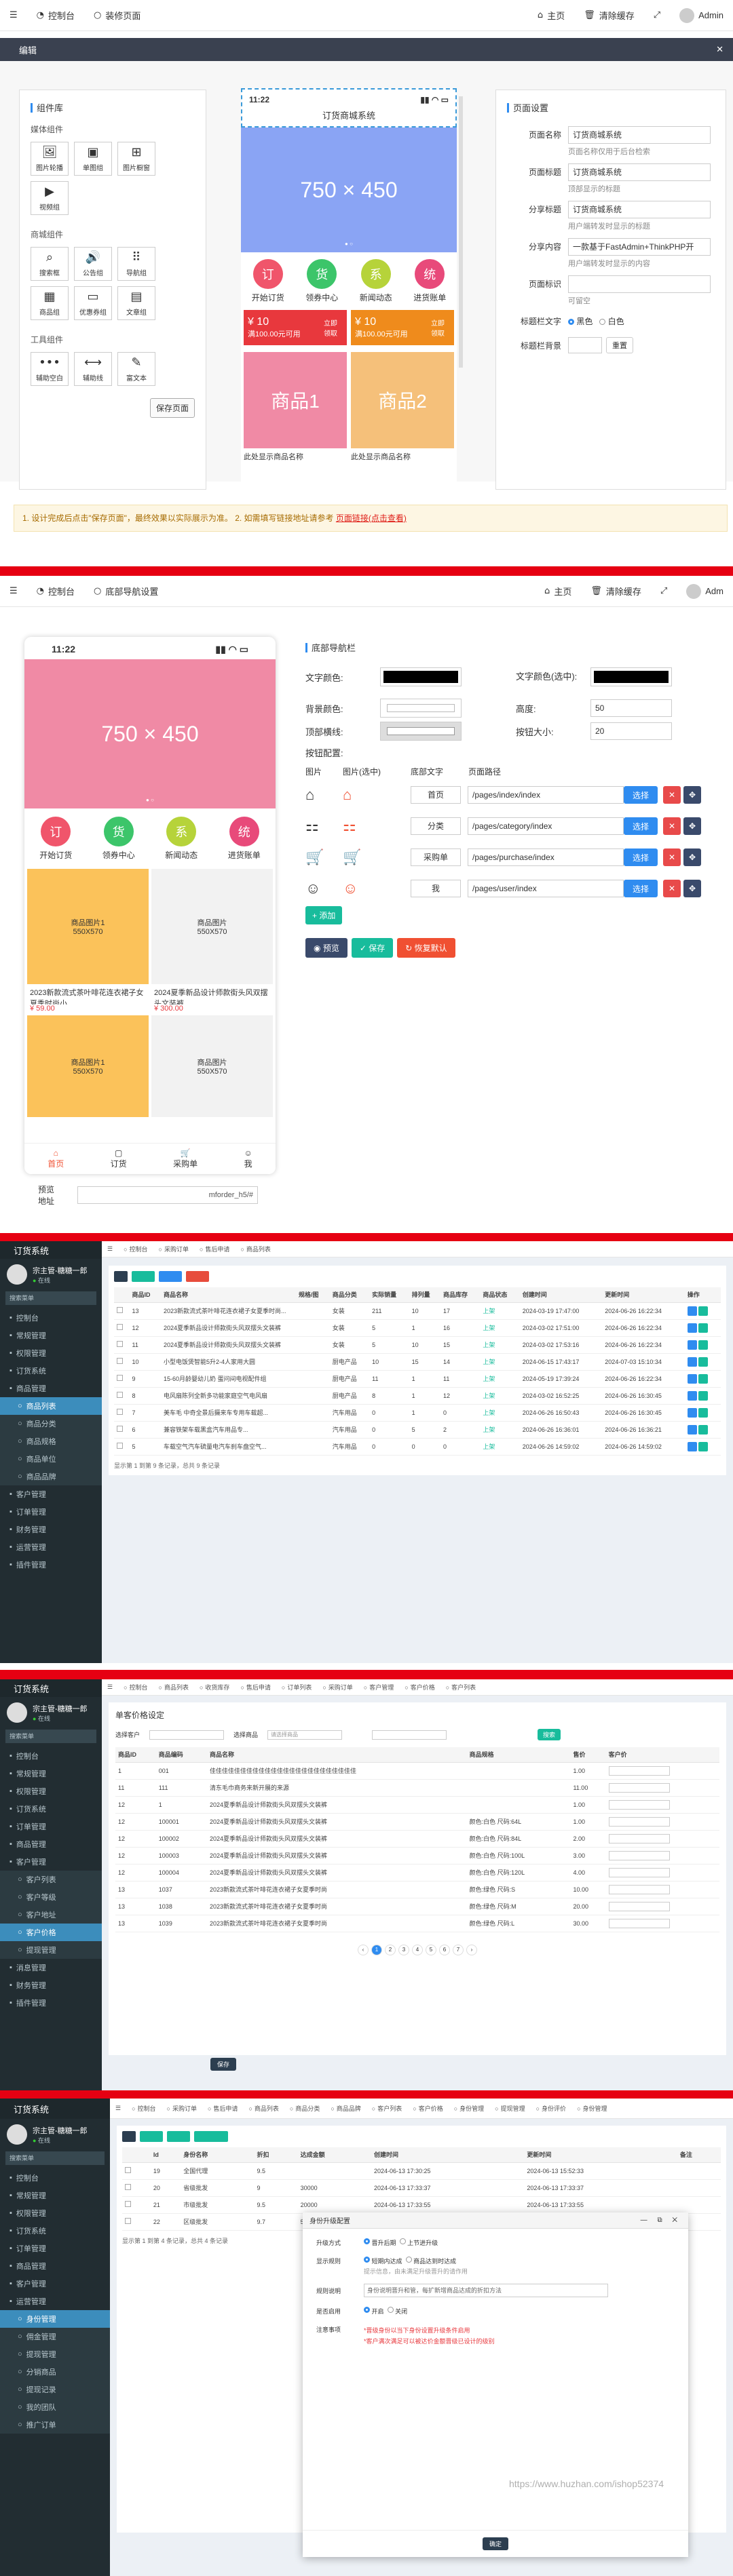 The image size is (733, 2576). What do you see at coordinates (51, 1932) in the screenshot?
I see `sidebar-item: ○ 客户价格` at bounding box center [51, 1932].